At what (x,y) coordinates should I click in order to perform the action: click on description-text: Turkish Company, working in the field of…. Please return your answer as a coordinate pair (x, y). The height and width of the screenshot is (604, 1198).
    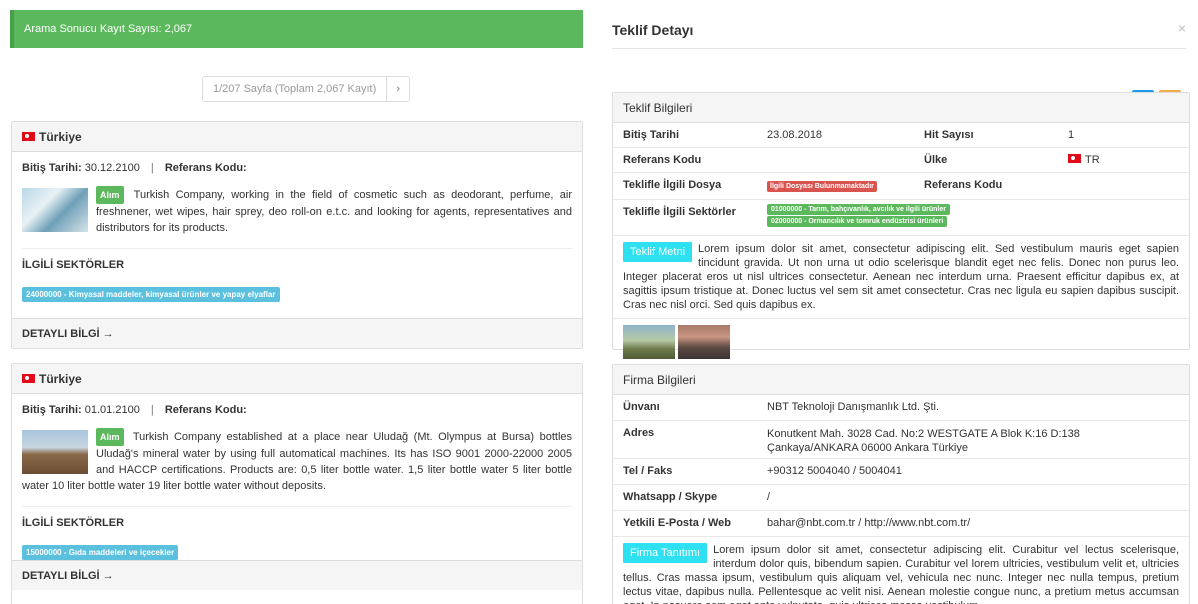
    Looking at the image, I should click on (334, 211).